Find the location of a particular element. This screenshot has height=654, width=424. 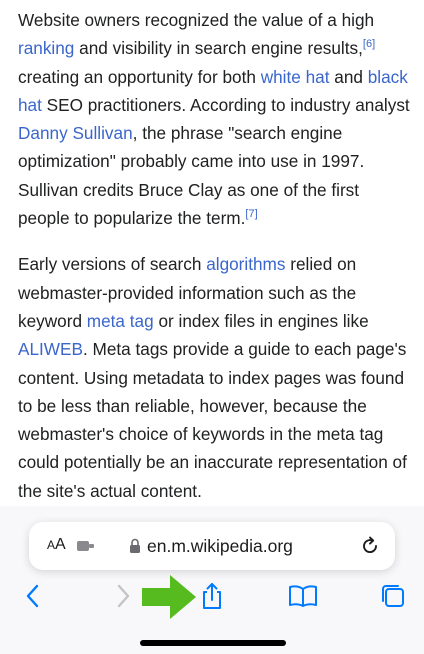

green-arrow-icon is located at coordinates (169, 597).